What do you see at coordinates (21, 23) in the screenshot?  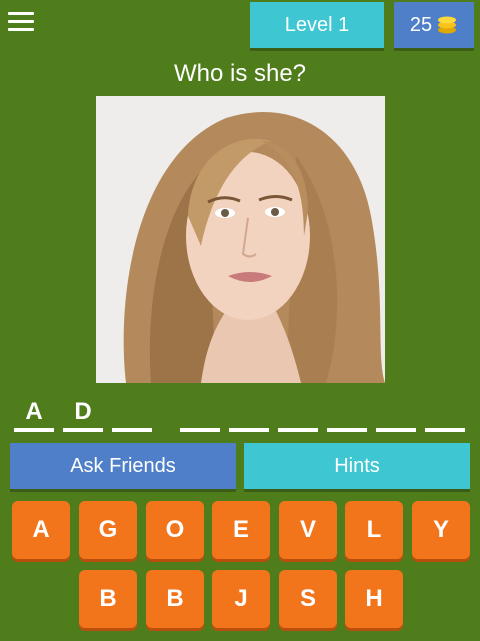 I see `menu-hamburger-icon` at bounding box center [21, 23].